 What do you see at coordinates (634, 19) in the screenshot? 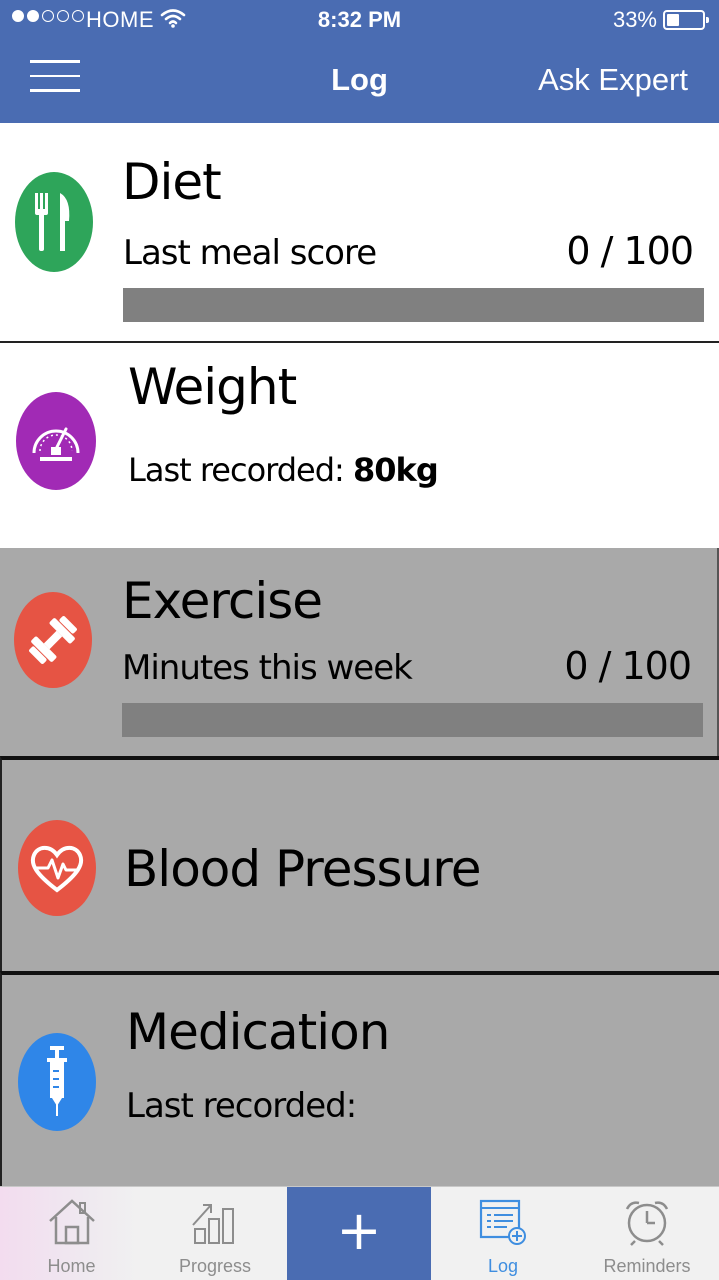
I see `battery-percentage: 33%` at bounding box center [634, 19].